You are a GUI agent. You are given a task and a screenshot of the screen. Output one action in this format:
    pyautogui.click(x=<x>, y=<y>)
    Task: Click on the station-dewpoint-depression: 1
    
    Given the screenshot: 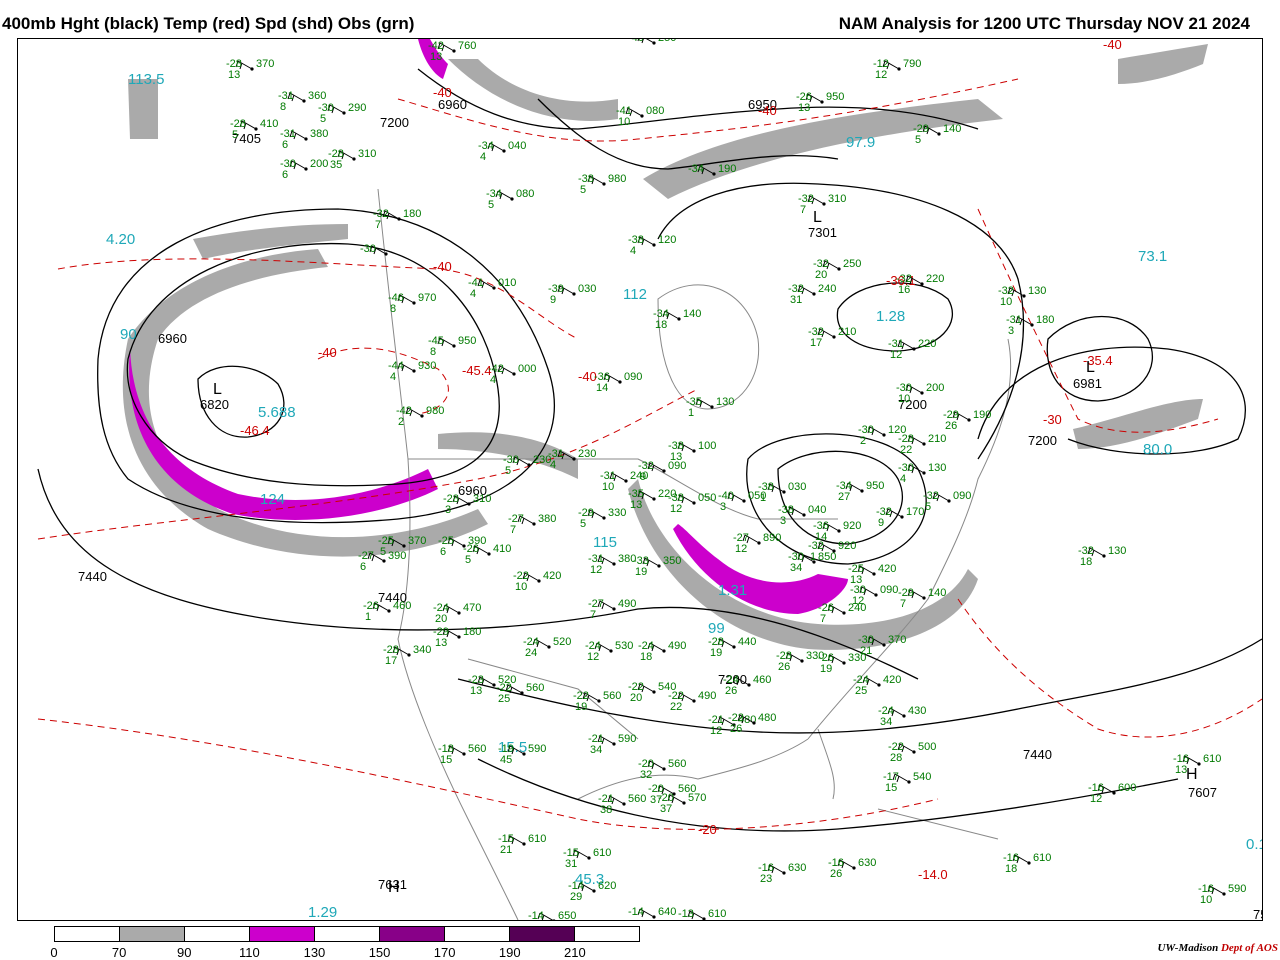 What is the action you would take?
    pyautogui.click(x=691, y=413)
    